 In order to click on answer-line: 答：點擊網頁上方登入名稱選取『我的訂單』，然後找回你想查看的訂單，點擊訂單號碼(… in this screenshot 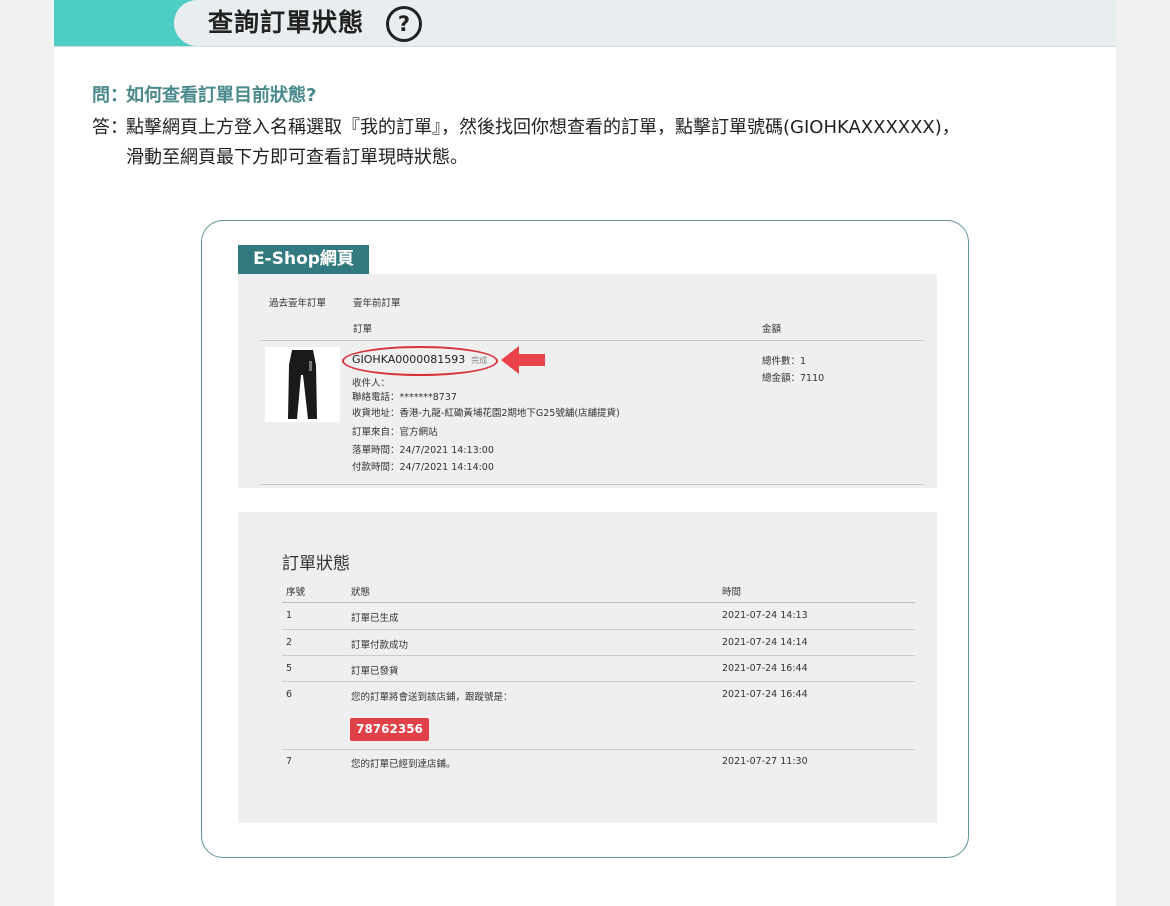, I will do `click(526, 128)`.